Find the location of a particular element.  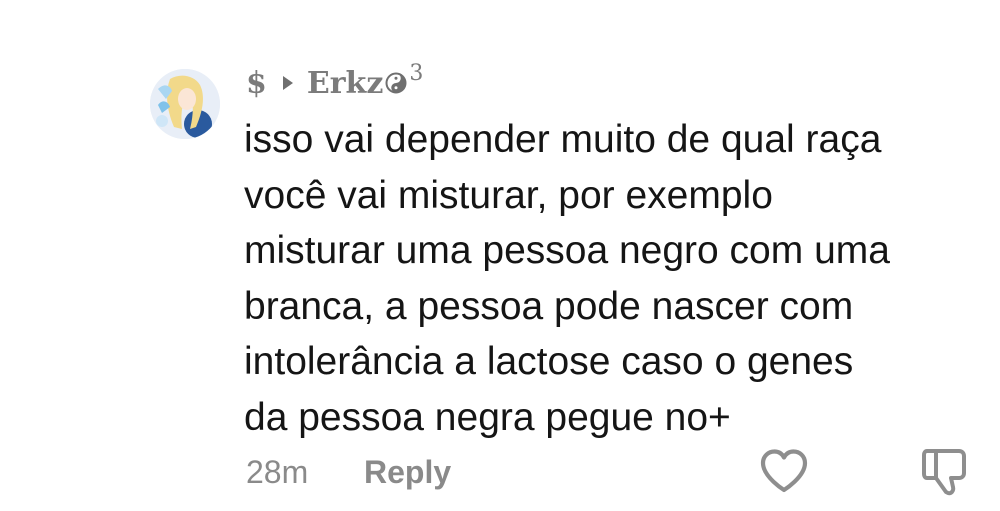

username-prefix: $ is located at coordinates (256, 83).